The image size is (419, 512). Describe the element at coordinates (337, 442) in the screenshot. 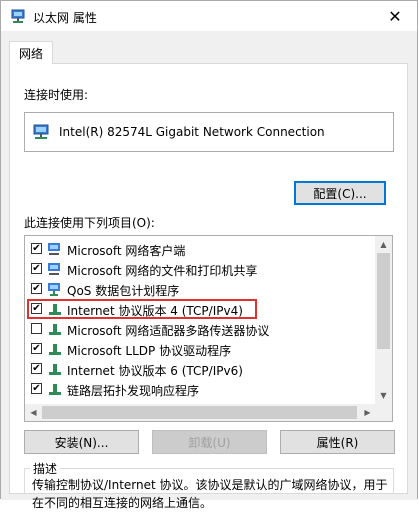

I see `properties-button: 属性(R)` at that location.